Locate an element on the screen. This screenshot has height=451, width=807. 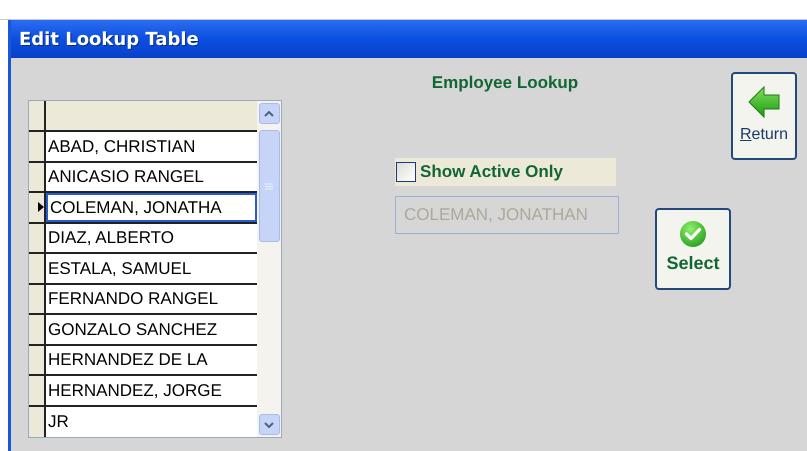
checkbox is located at coordinates (406, 172).